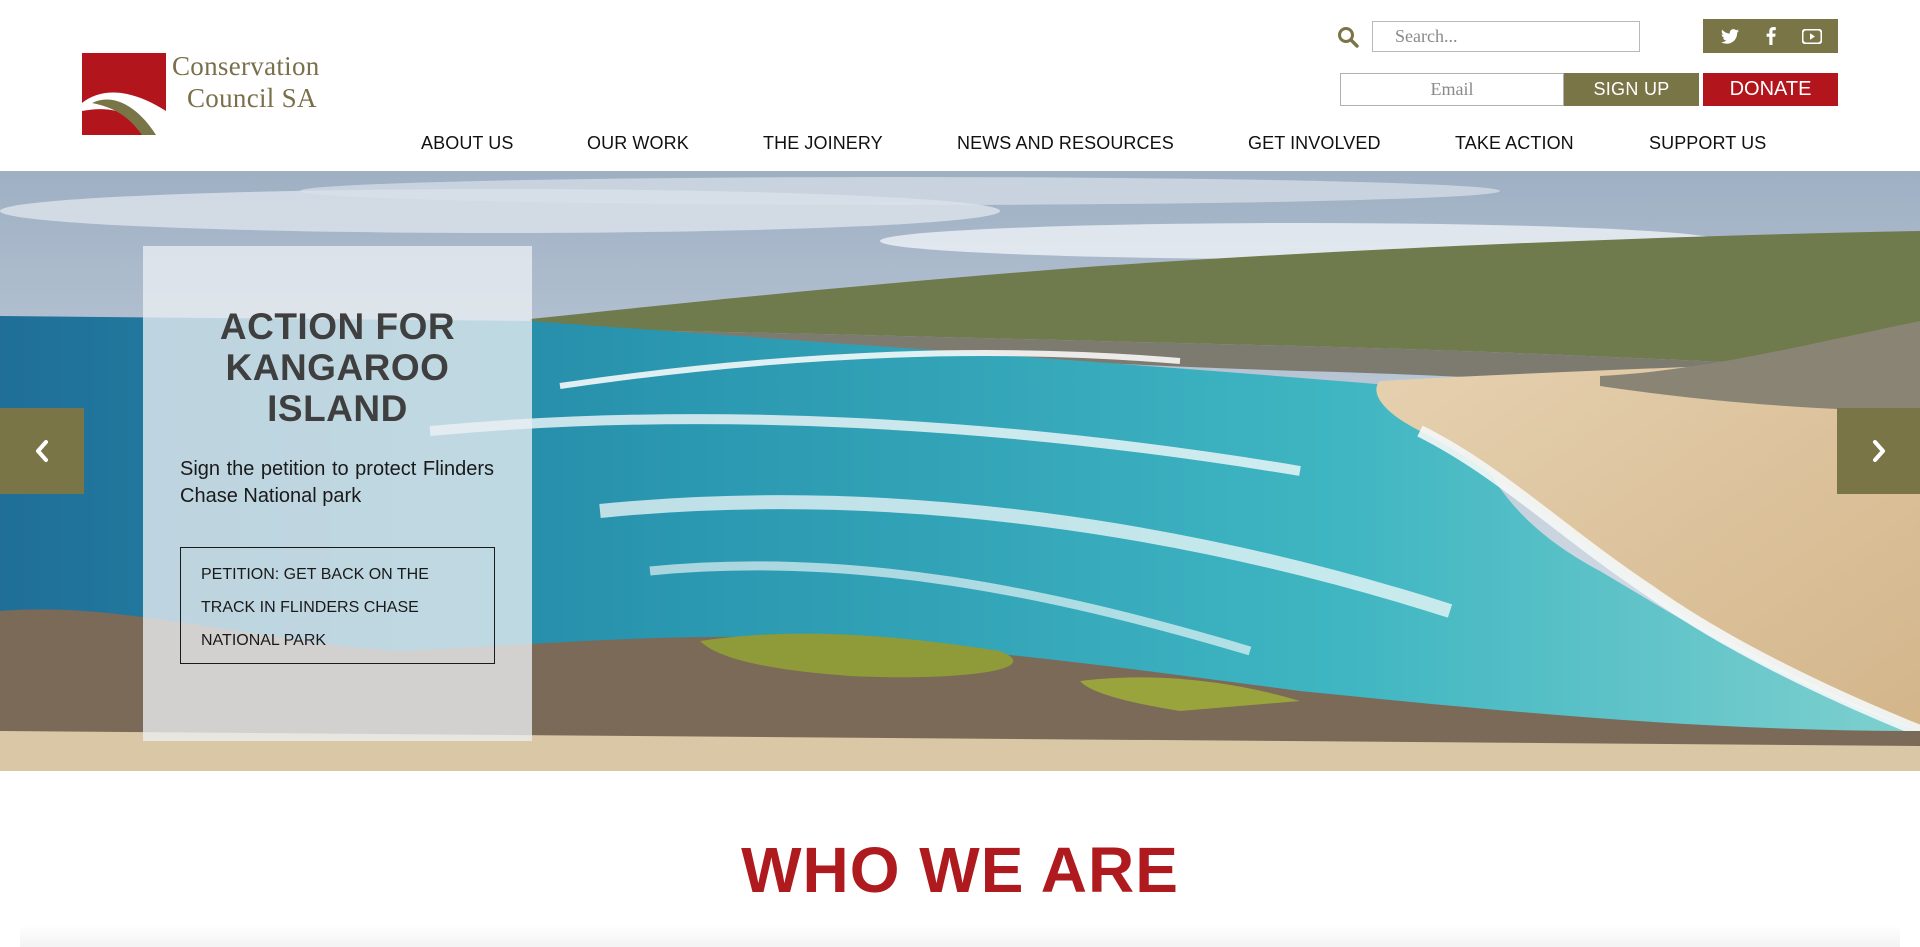  What do you see at coordinates (1730, 36) in the screenshot?
I see `twitter-icon` at bounding box center [1730, 36].